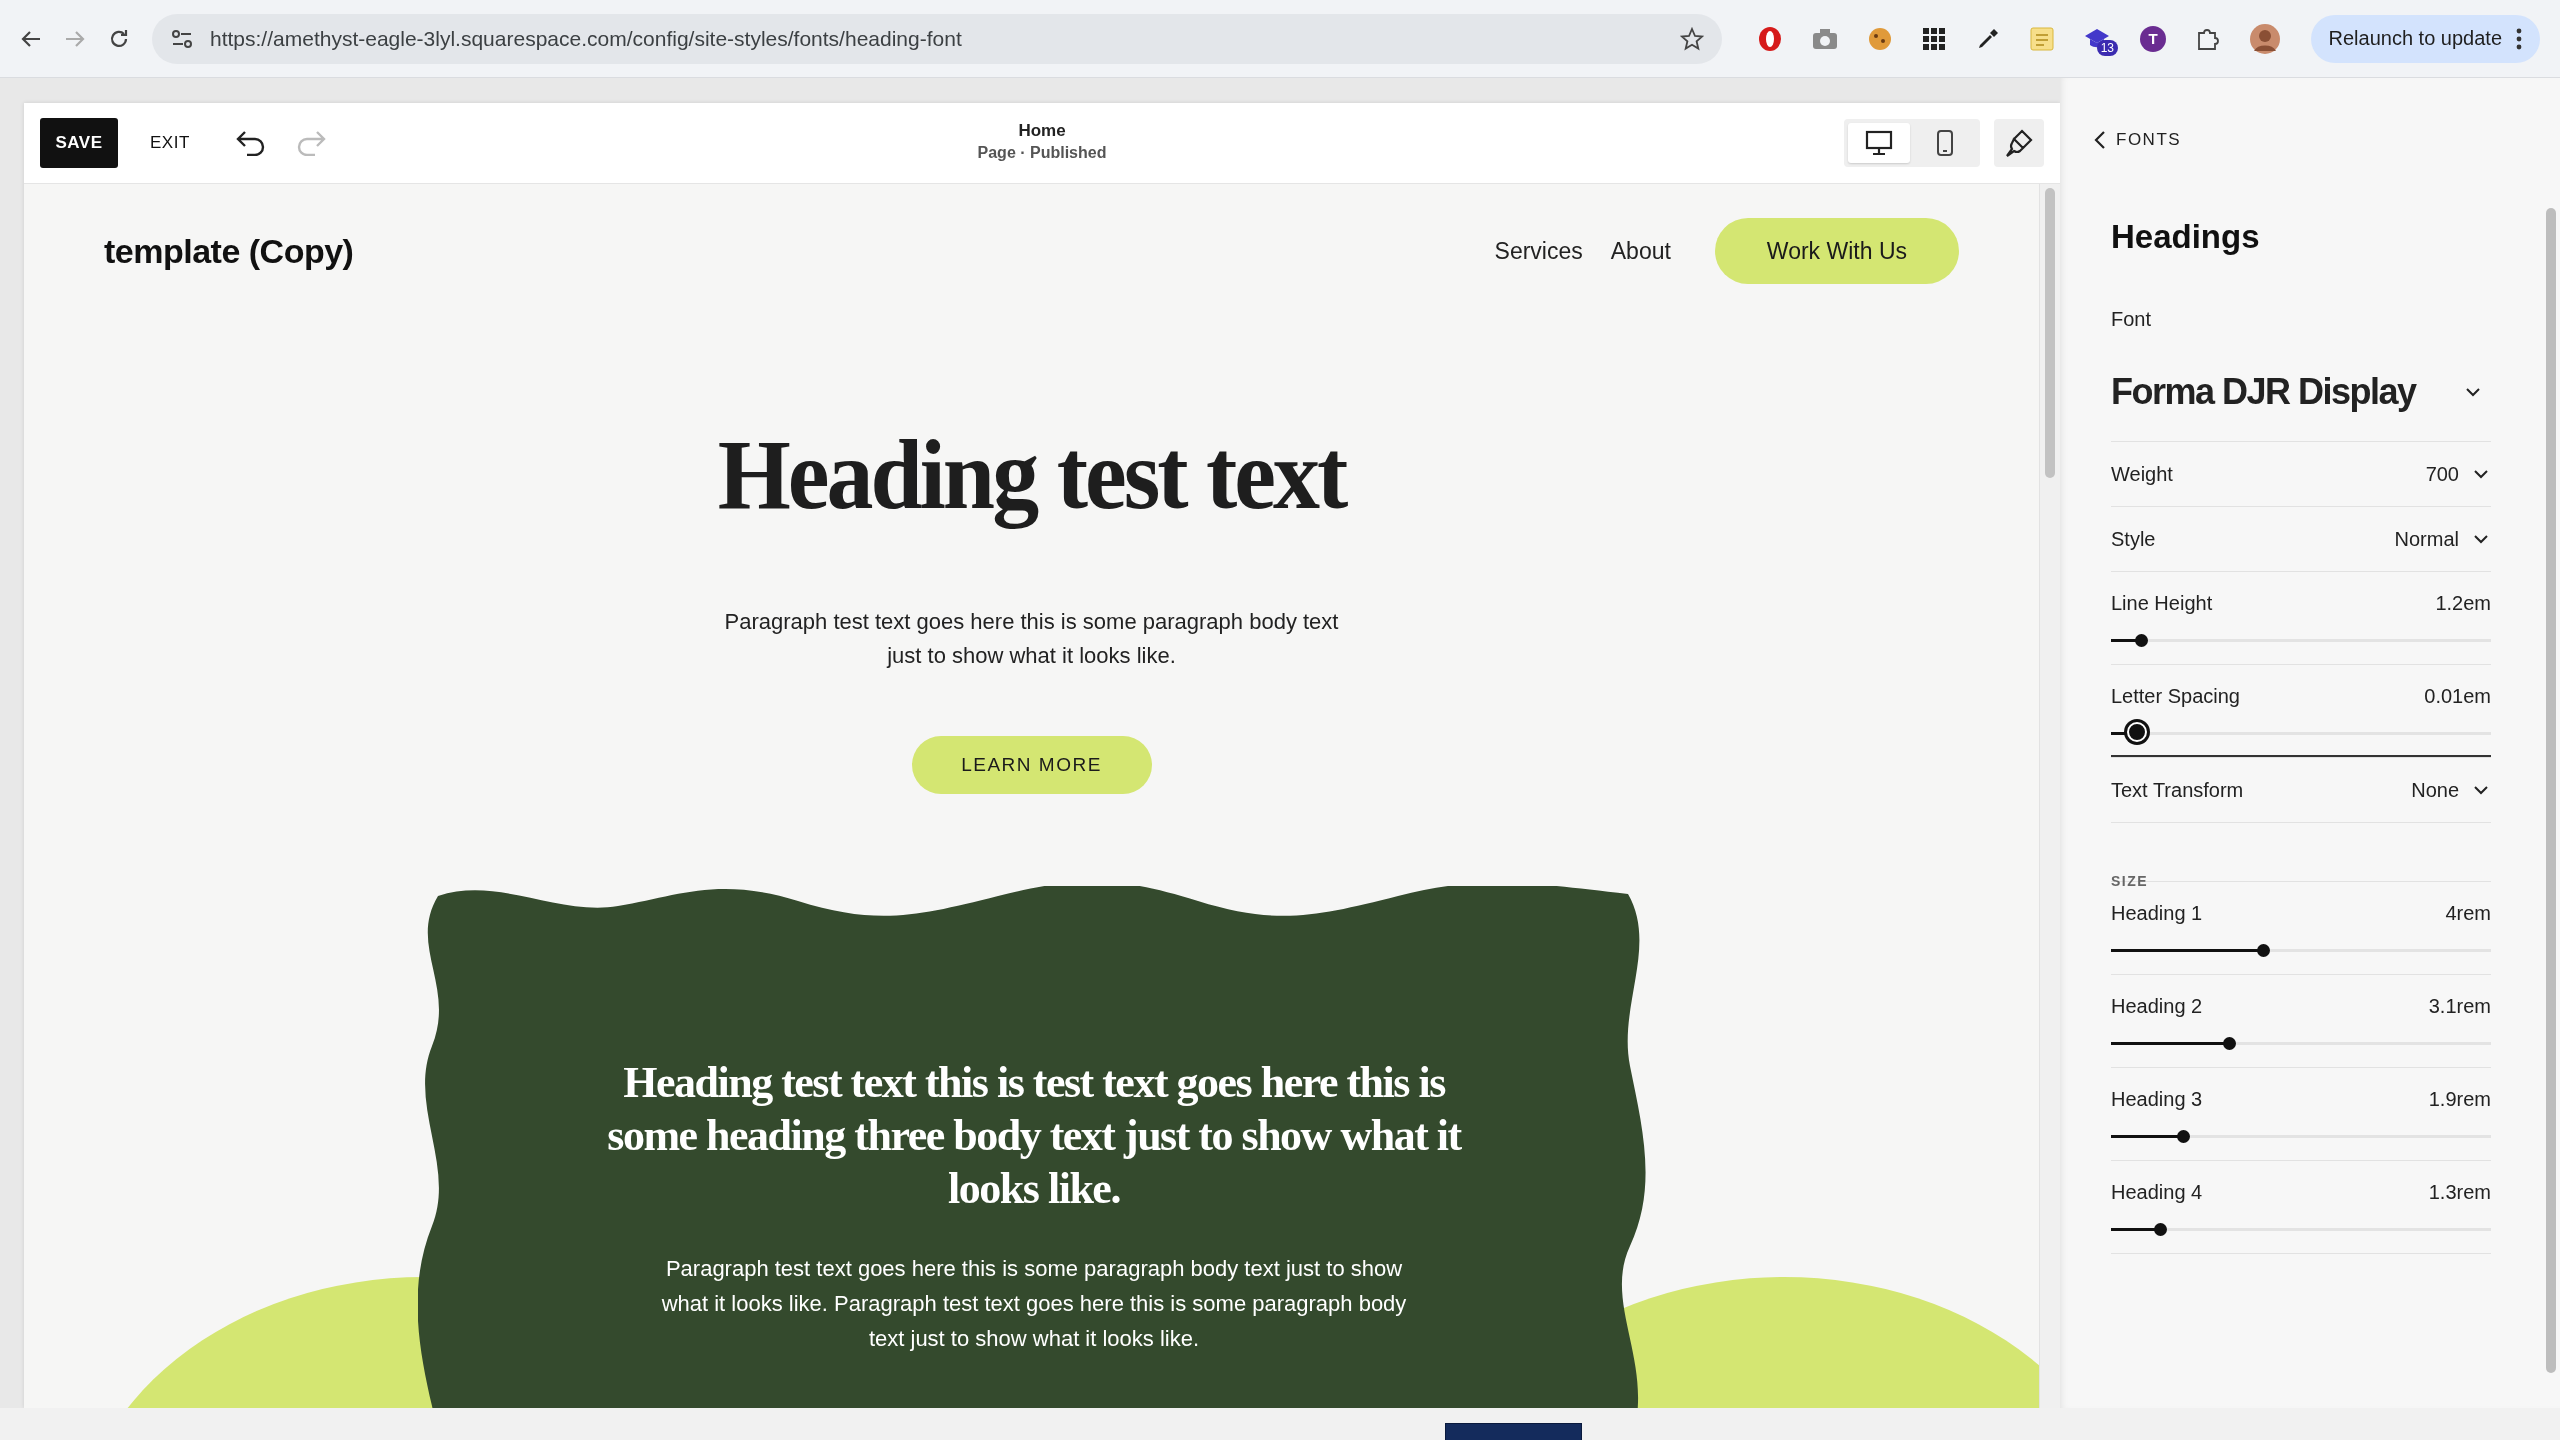  Describe the element at coordinates (2138, 140) in the screenshot. I see `back-to-fonts-button: FONTS` at that location.